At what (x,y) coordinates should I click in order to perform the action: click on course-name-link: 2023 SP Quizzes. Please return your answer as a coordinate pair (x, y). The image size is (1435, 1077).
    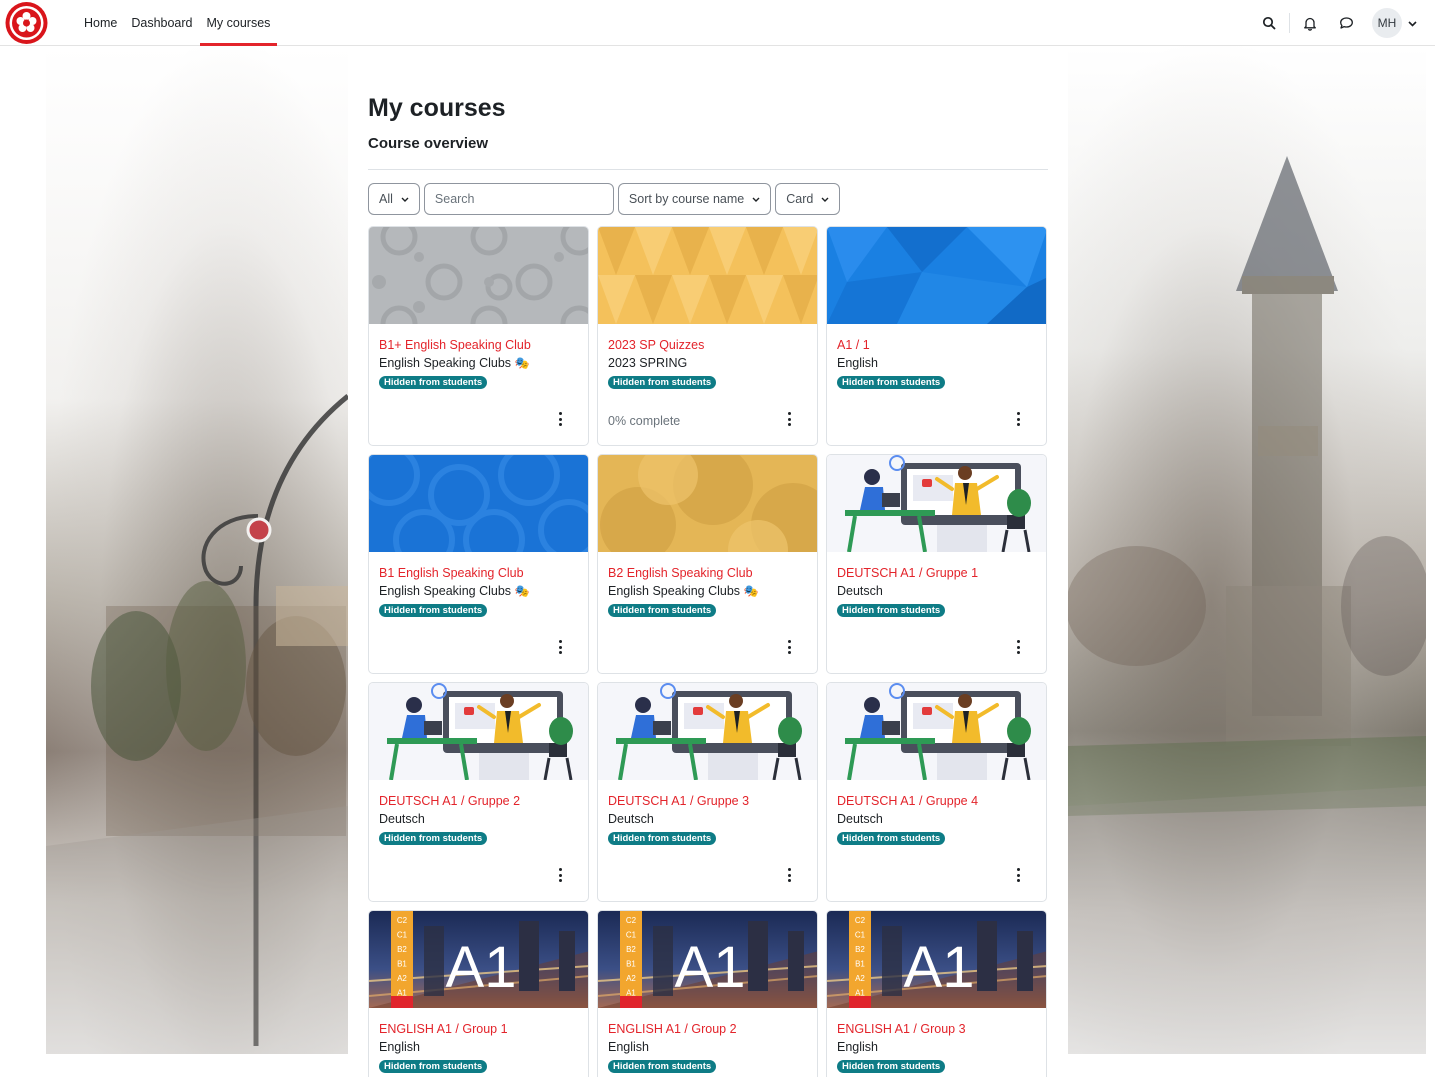
    Looking at the image, I should click on (707, 345).